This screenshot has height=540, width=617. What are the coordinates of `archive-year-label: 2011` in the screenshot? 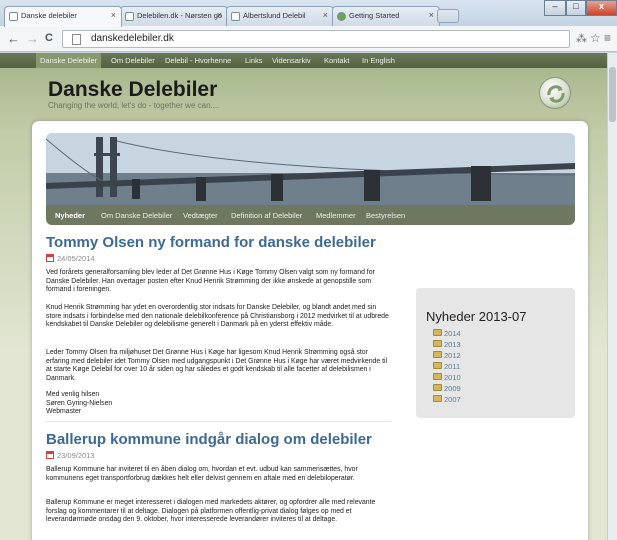 It's located at (452, 366).